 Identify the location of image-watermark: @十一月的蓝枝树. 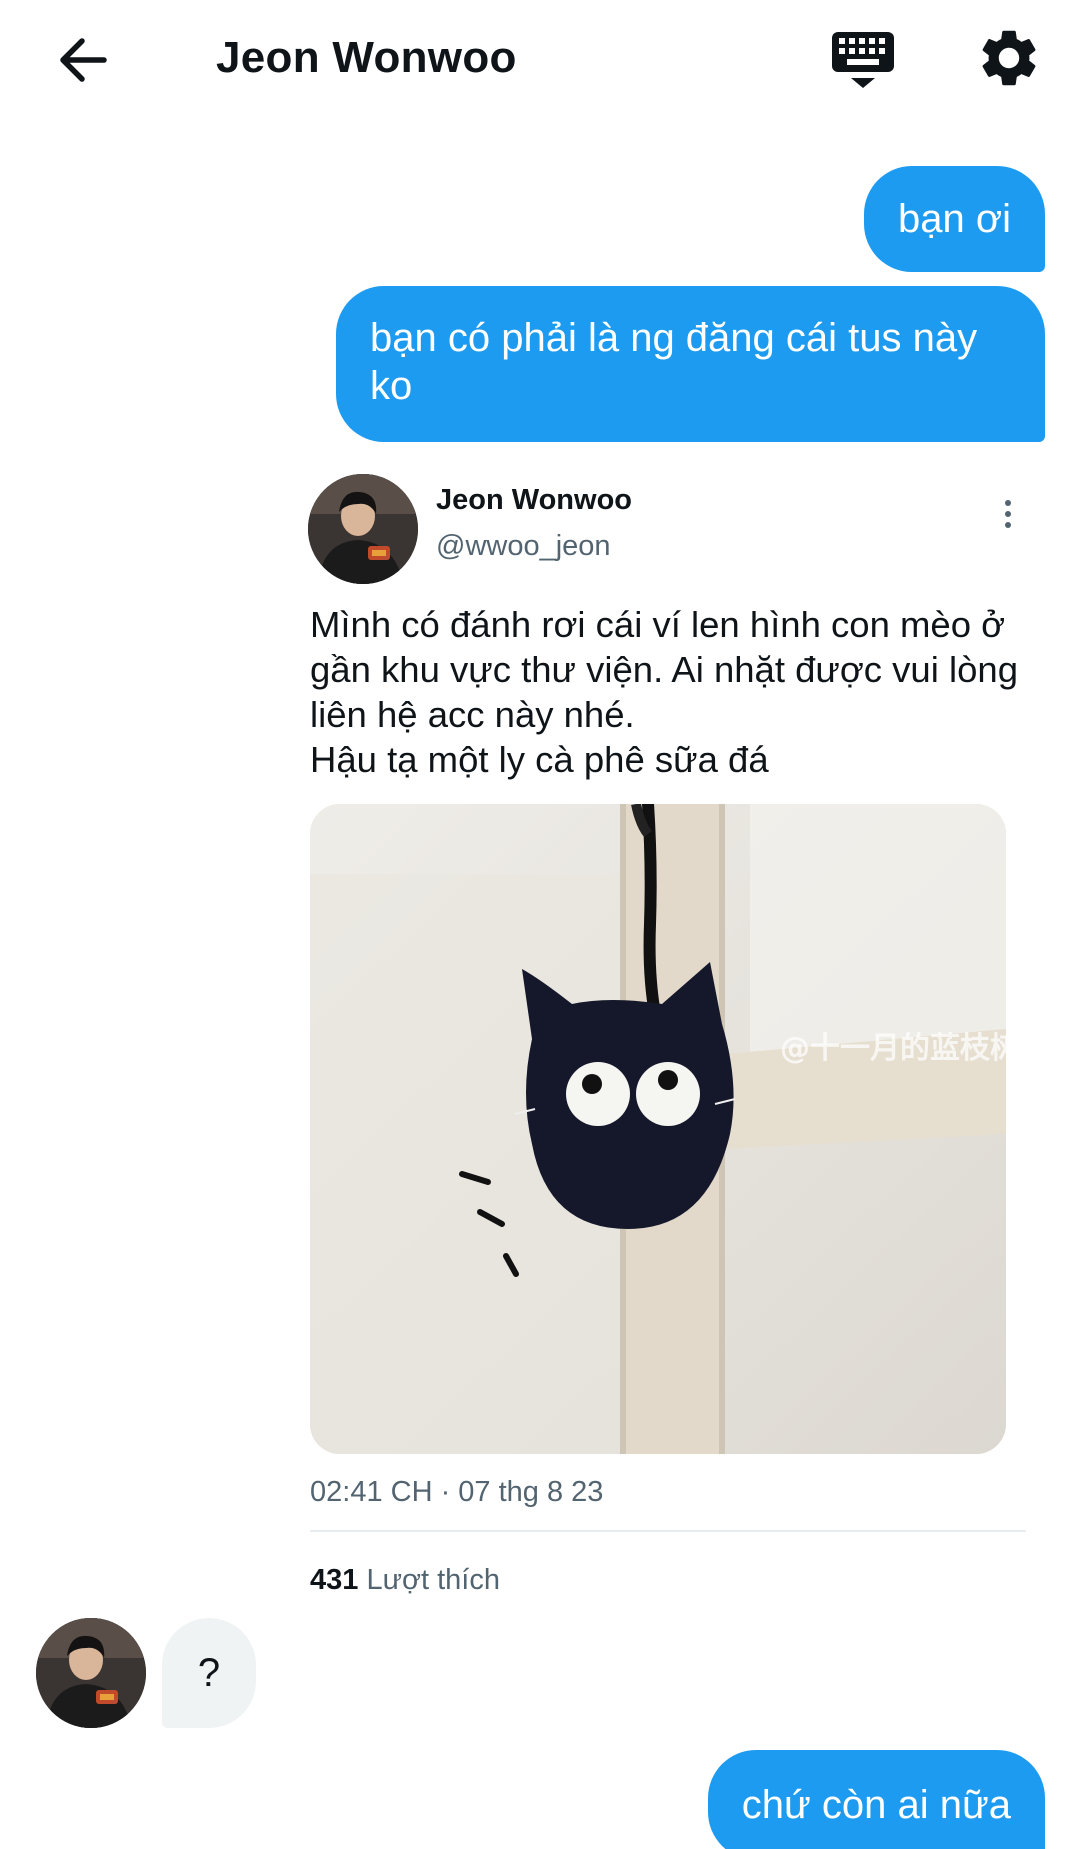
(893, 1048).